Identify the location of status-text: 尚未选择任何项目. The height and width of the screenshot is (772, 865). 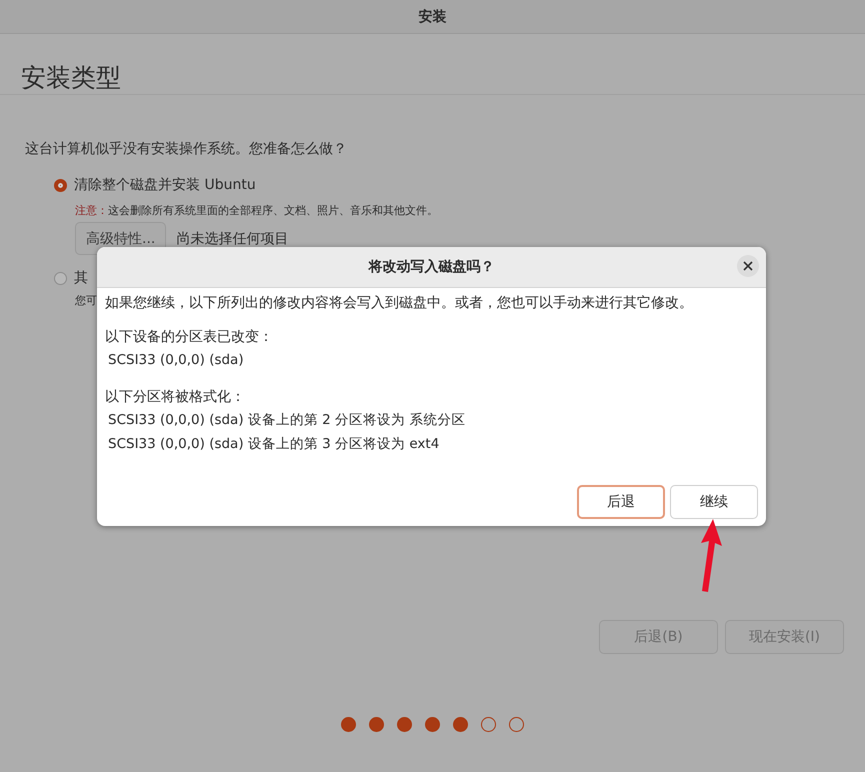
(232, 239).